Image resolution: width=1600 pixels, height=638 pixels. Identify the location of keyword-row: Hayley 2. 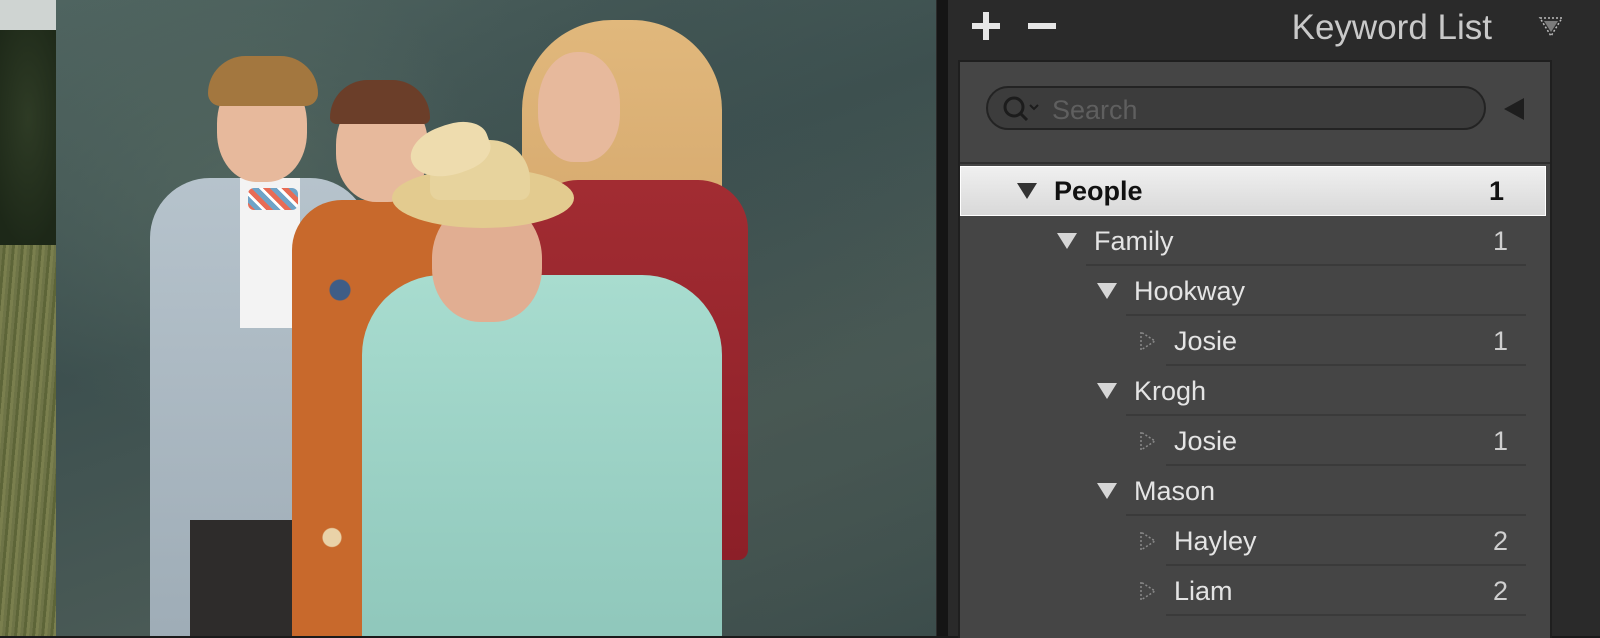
(1255, 541).